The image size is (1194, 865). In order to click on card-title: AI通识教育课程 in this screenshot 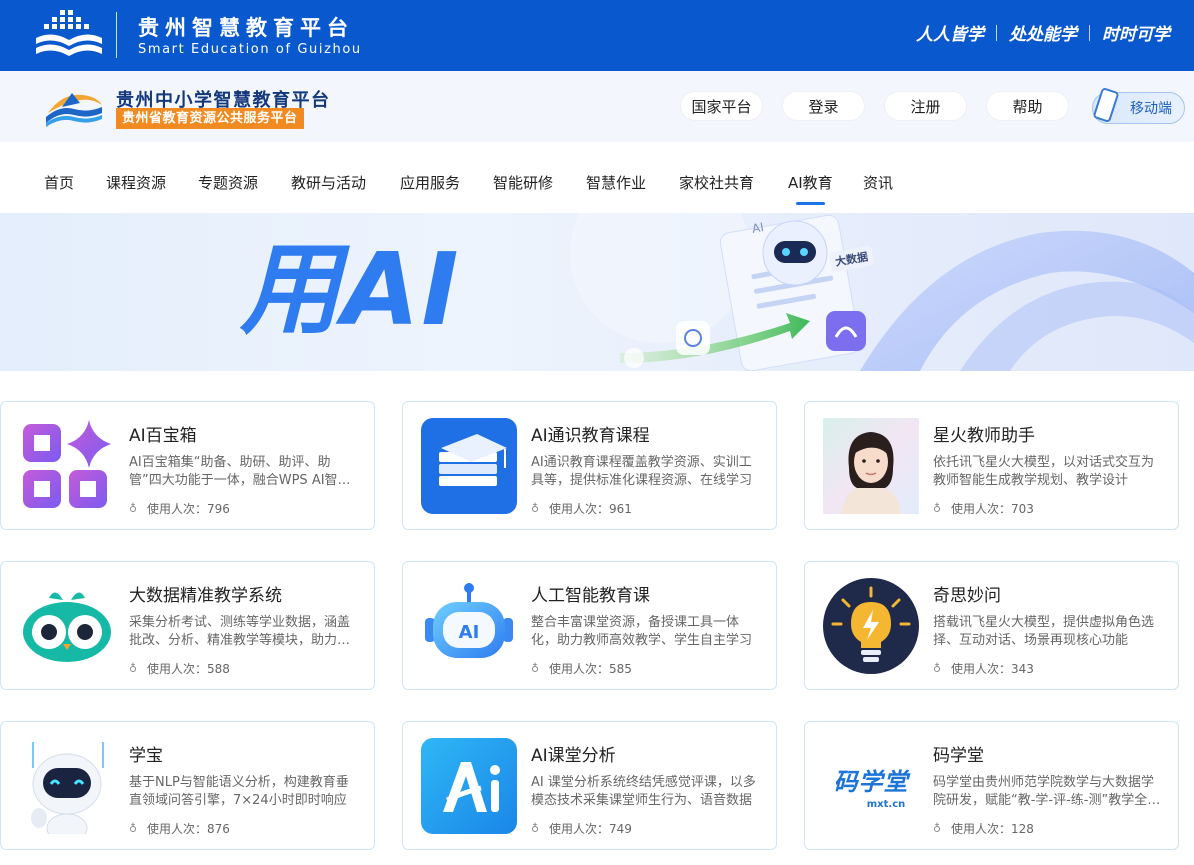, I will do `click(590, 436)`.